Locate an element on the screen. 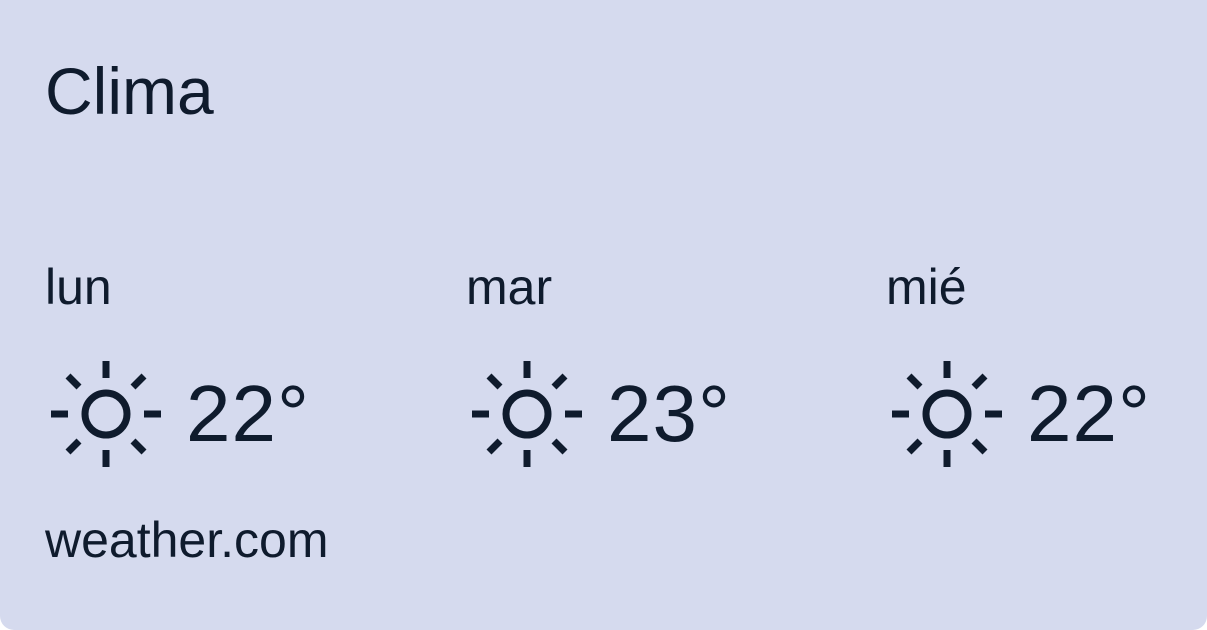  temperature: 23° is located at coordinates (669, 413).